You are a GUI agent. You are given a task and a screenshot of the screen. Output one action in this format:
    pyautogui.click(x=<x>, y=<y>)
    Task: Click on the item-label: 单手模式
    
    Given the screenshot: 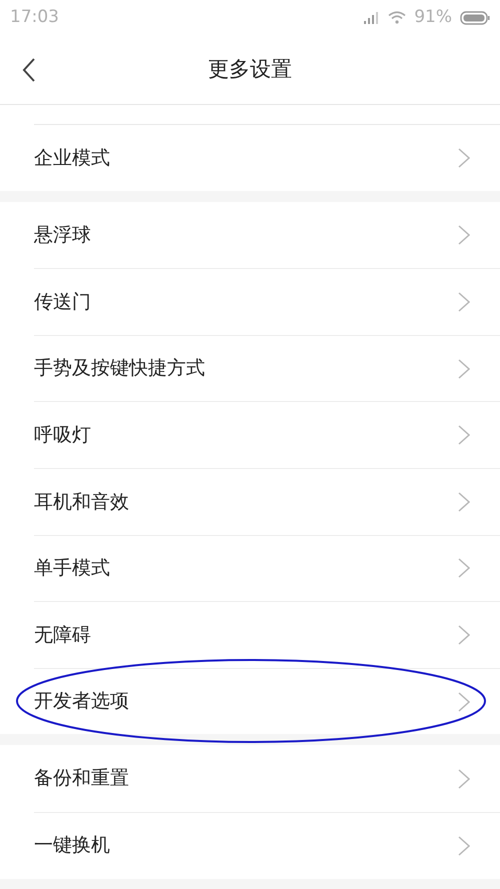 What is the action you would take?
    pyautogui.click(x=72, y=569)
    